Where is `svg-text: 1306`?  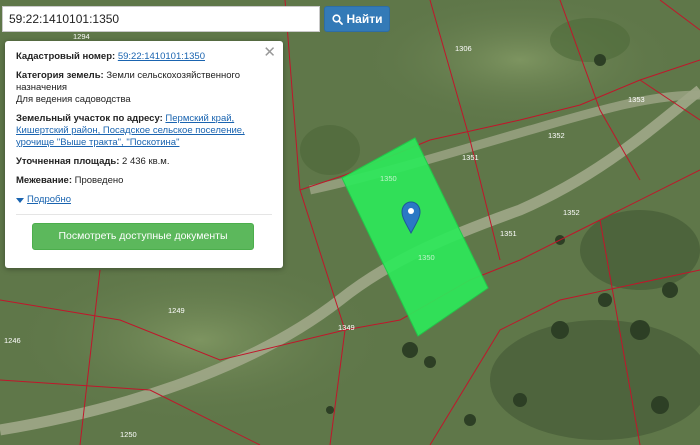 svg-text: 1306 is located at coordinates (463, 48).